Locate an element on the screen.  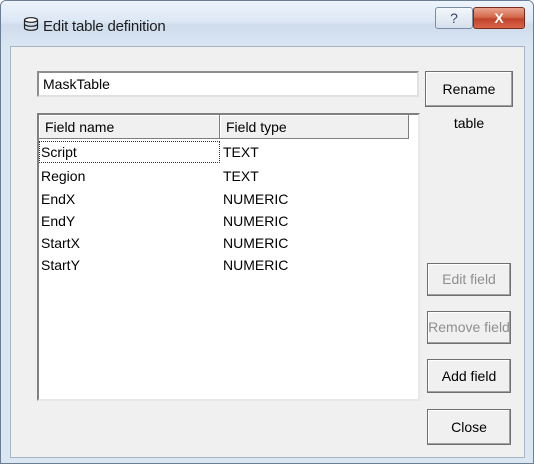
column-header-field-type: Field type is located at coordinates (314, 127).